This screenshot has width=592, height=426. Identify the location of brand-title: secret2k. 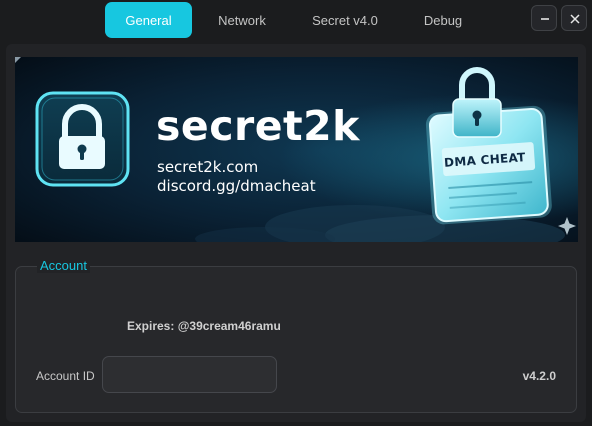
(258, 126).